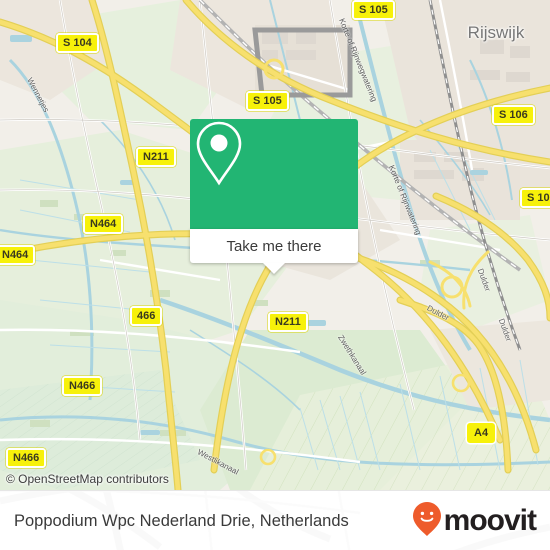 The height and width of the screenshot is (550, 550). I want to click on route-shield-n211-lower: N211, so click(288, 322).